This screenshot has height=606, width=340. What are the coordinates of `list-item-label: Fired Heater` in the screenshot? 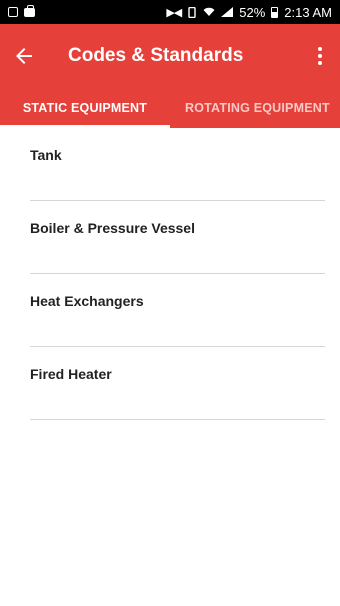 It's located at (71, 374).